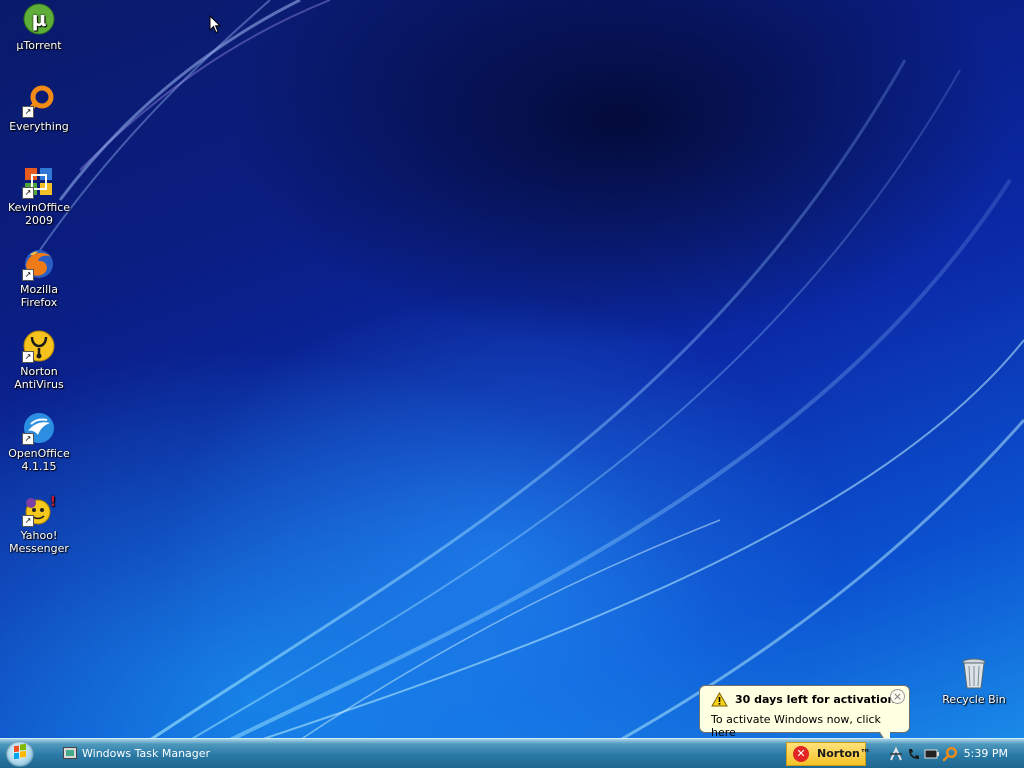 This screenshot has width=1024, height=771. I want to click on desktop-icon-norton-antivirus: ↗ Norton AntiVirus, so click(39, 360).